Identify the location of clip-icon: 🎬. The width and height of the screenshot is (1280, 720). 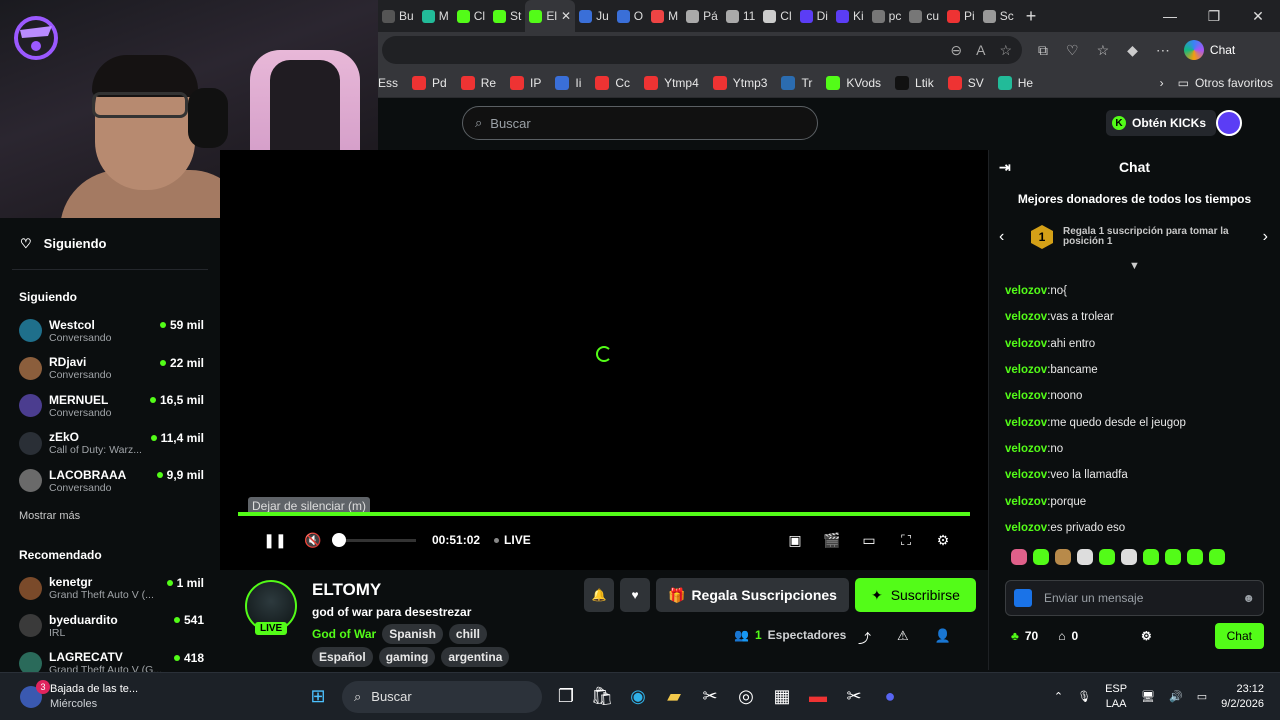
(832, 540).